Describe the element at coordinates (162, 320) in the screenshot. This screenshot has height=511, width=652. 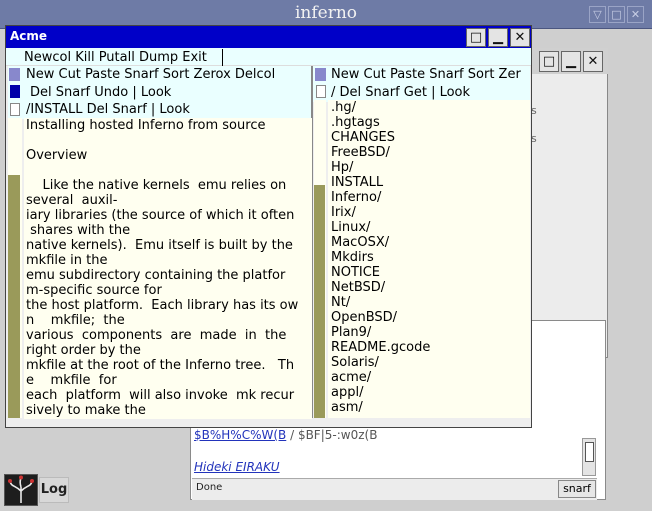
I see `file-text-line: n mkfile; the` at that location.